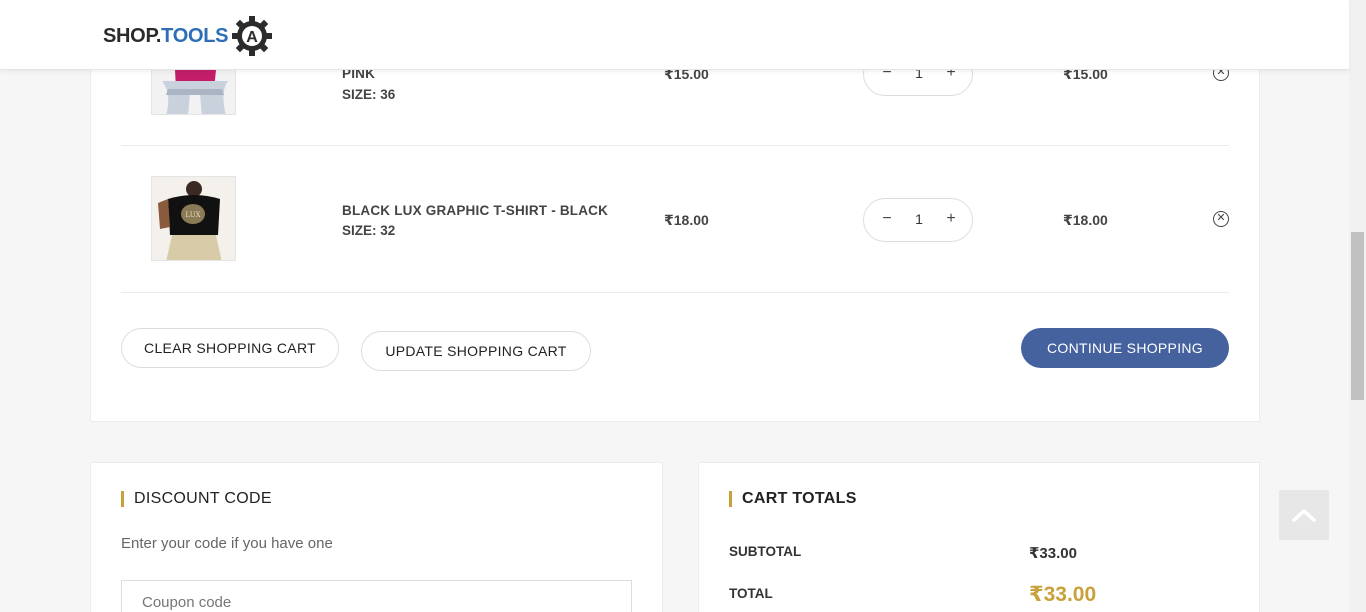 Image resolution: width=1366 pixels, height=612 pixels. What do you see at coordinates (674, 35) in the screenshot?
I see `site-header: SHOP.TOOLS A` at bounding box center [674, 35].